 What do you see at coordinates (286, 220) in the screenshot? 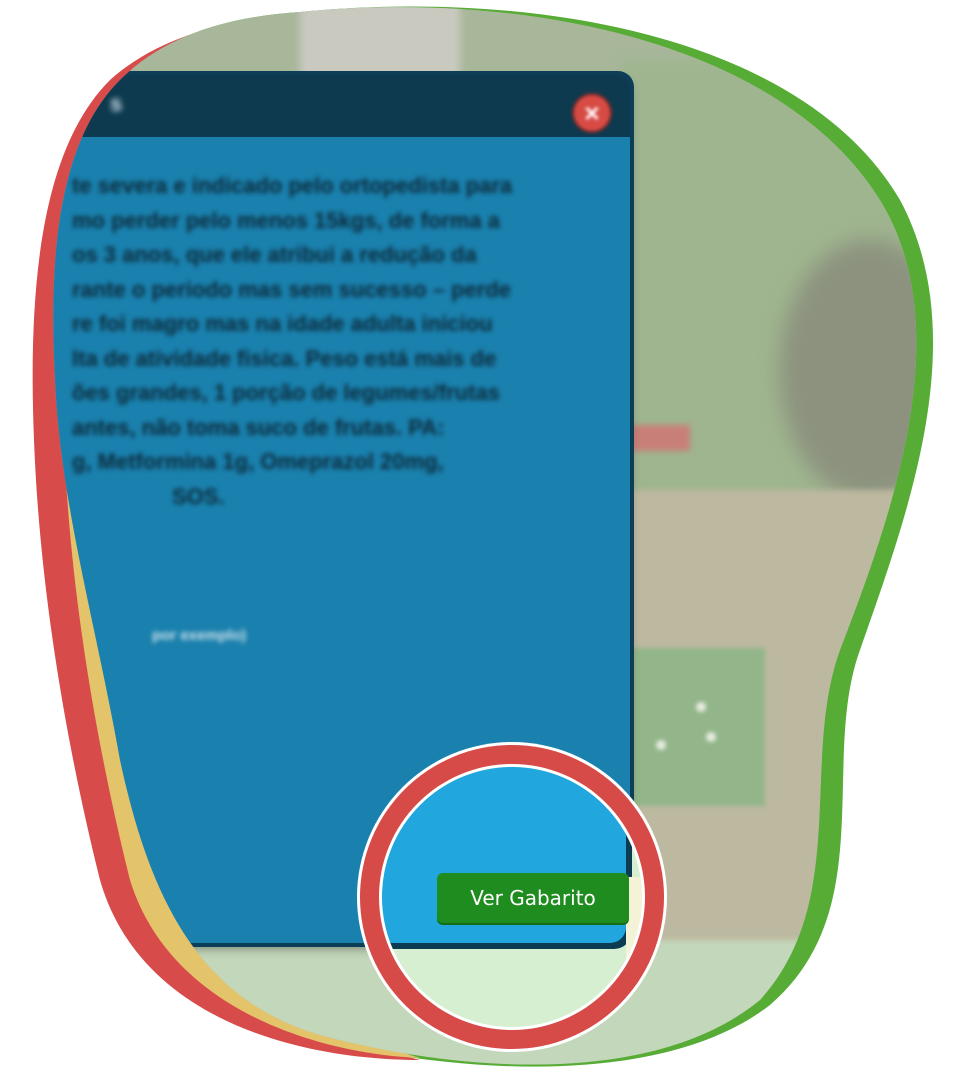
I see `case-line: mo perder pelo menos 15kgs, de forma a` at bounding box center [286, 220].